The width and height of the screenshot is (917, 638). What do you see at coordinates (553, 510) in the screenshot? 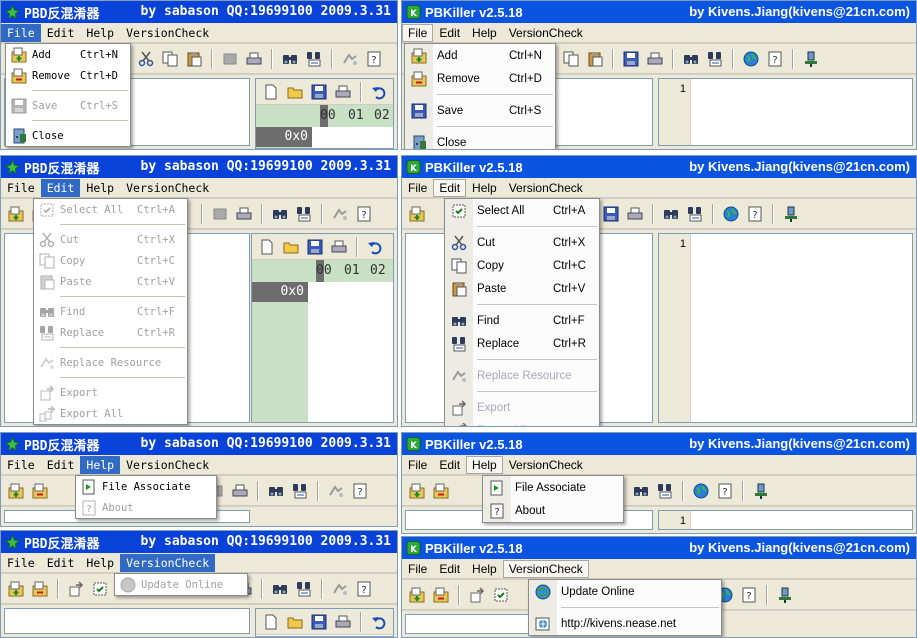
I see `menu-item-about: About` at bounding box center [553, 510].